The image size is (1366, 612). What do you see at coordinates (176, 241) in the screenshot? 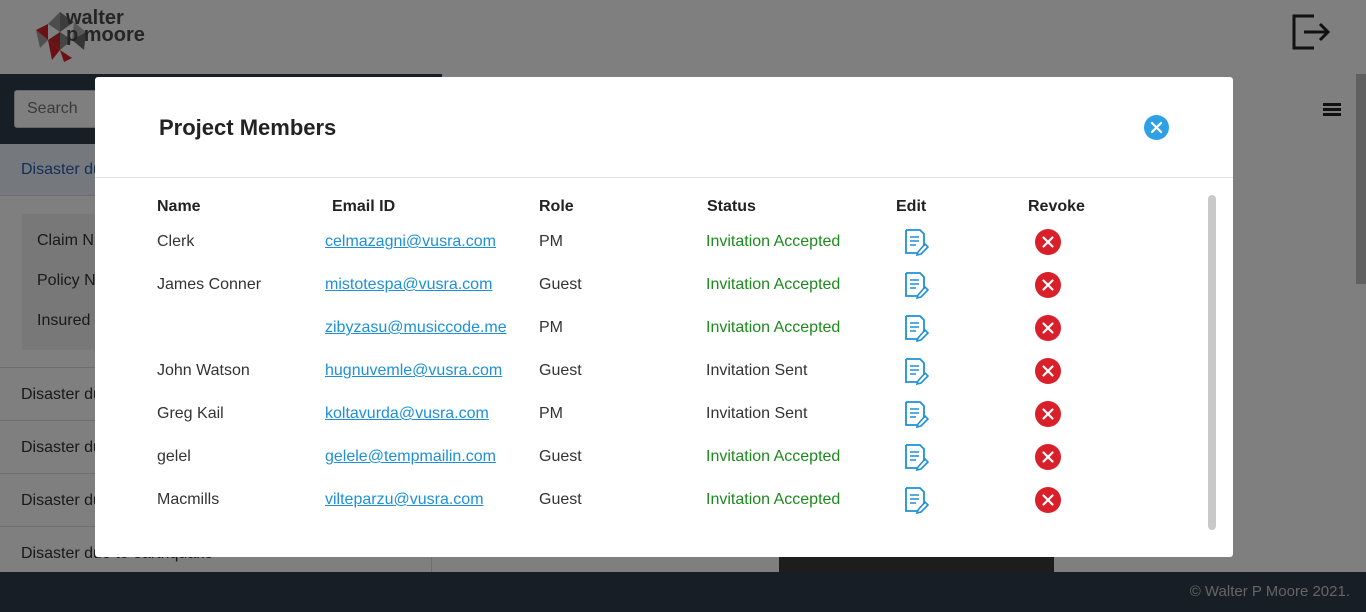
I see `member-name: Clerk` at bounding box center [176, 241].